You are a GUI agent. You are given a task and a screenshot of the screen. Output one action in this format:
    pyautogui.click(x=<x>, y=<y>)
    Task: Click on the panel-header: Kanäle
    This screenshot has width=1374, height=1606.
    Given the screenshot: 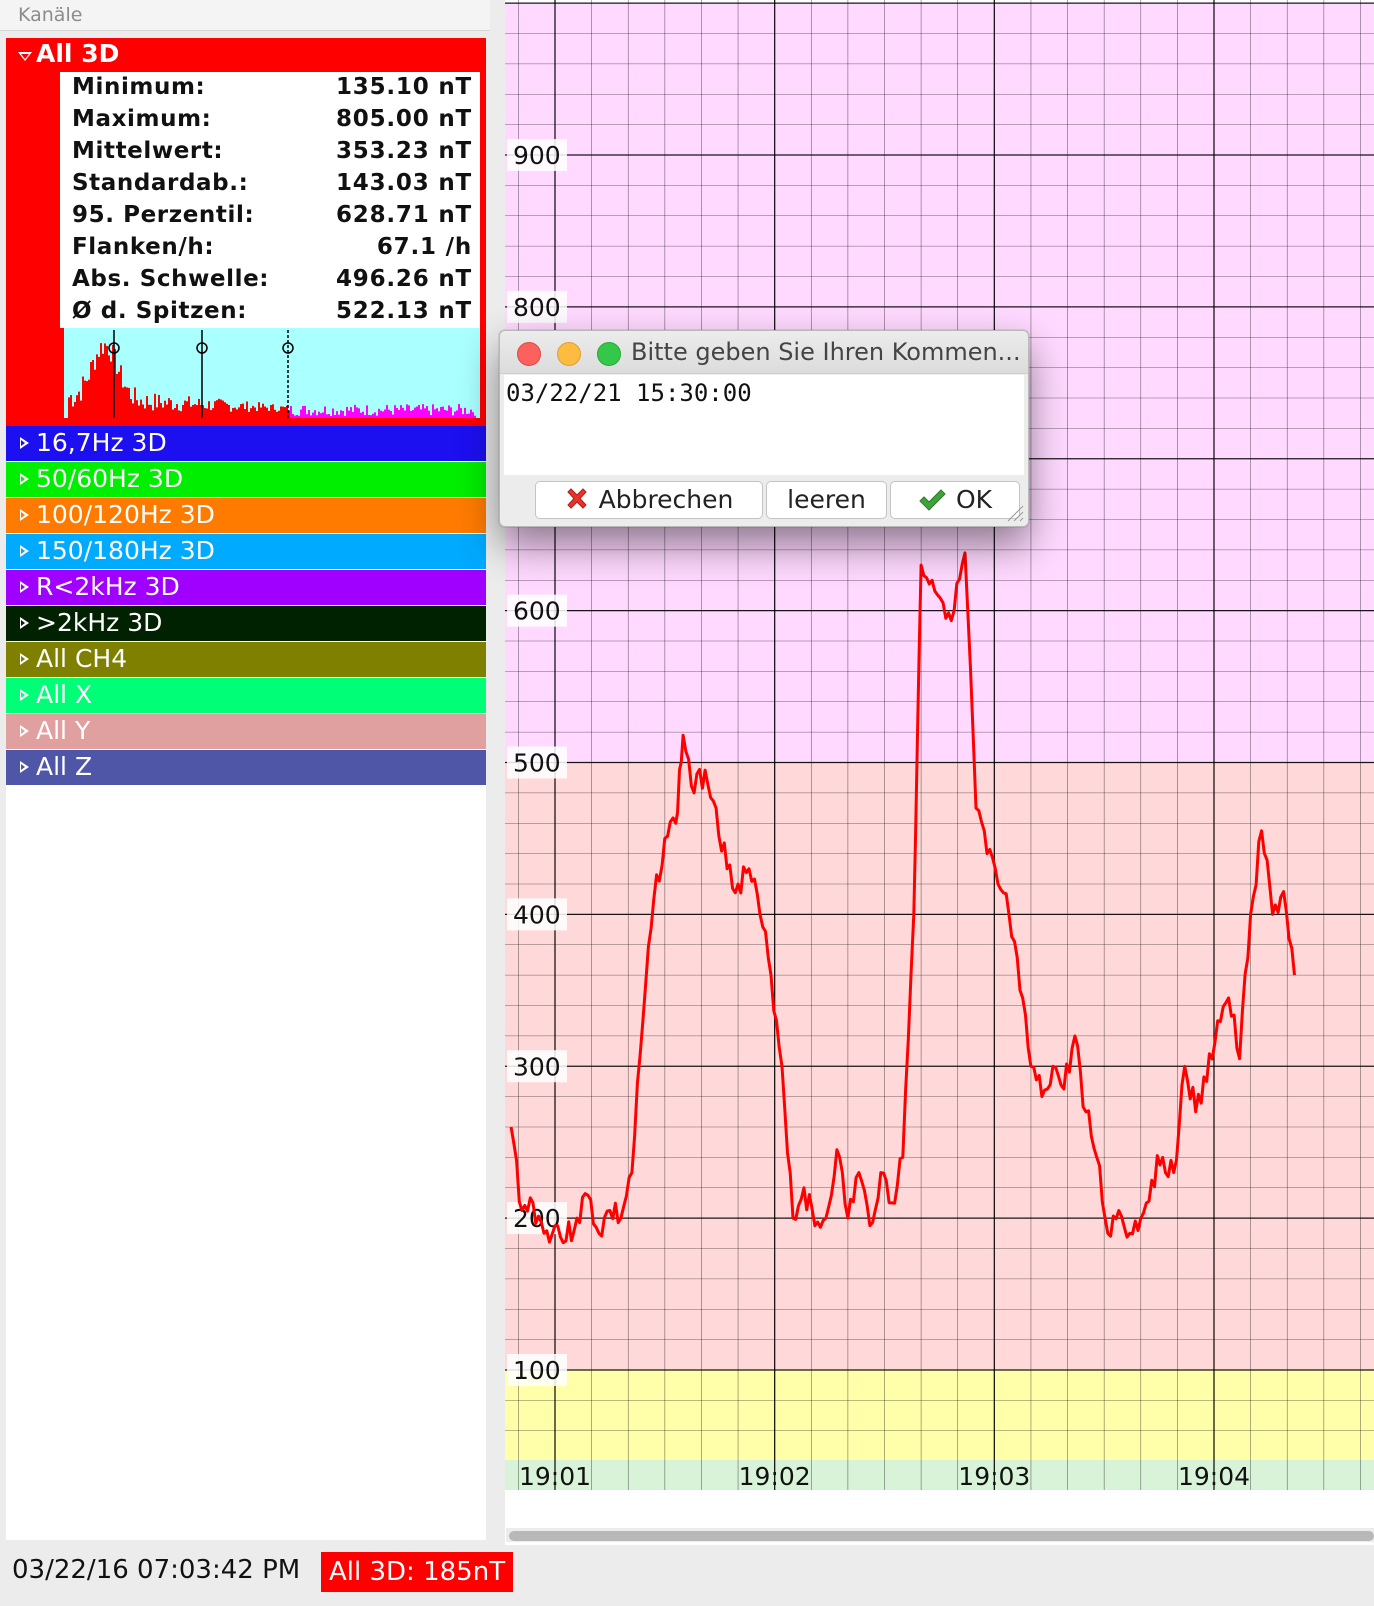 What is the action you would take?
    pyautogui.click(x=245, y=15)
    